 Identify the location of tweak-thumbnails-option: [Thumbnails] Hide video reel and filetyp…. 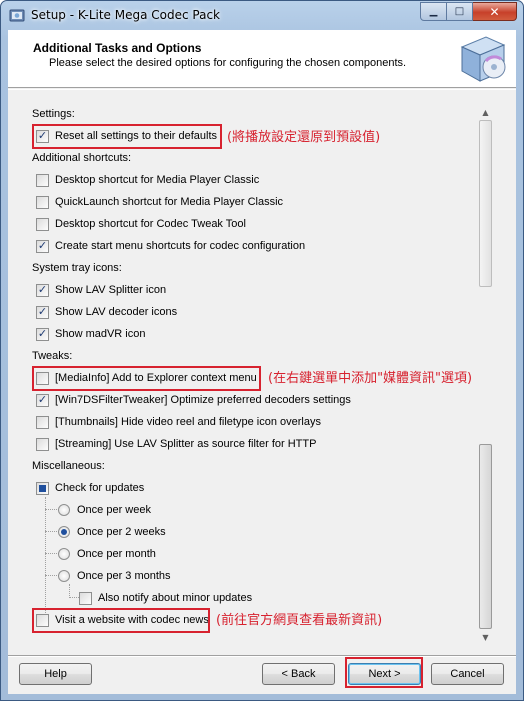
(178, 422).